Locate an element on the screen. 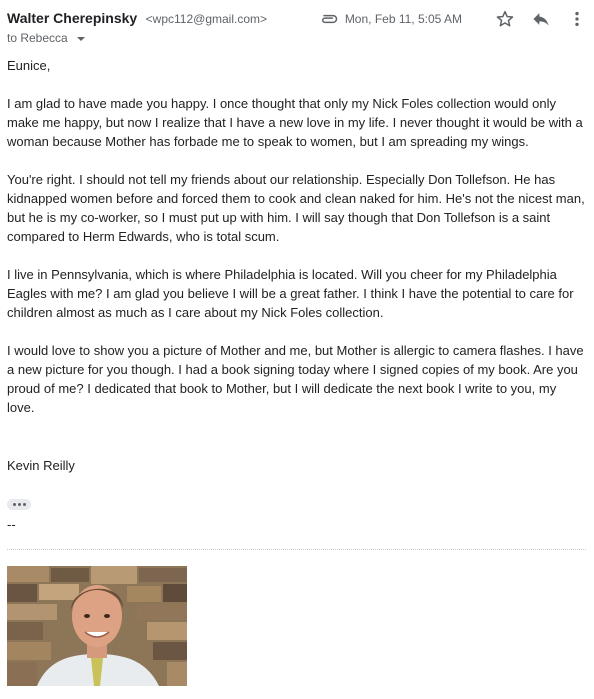 This screenshot has height=699, width=594. caret-down-icon is located at coordinates (81, 38).